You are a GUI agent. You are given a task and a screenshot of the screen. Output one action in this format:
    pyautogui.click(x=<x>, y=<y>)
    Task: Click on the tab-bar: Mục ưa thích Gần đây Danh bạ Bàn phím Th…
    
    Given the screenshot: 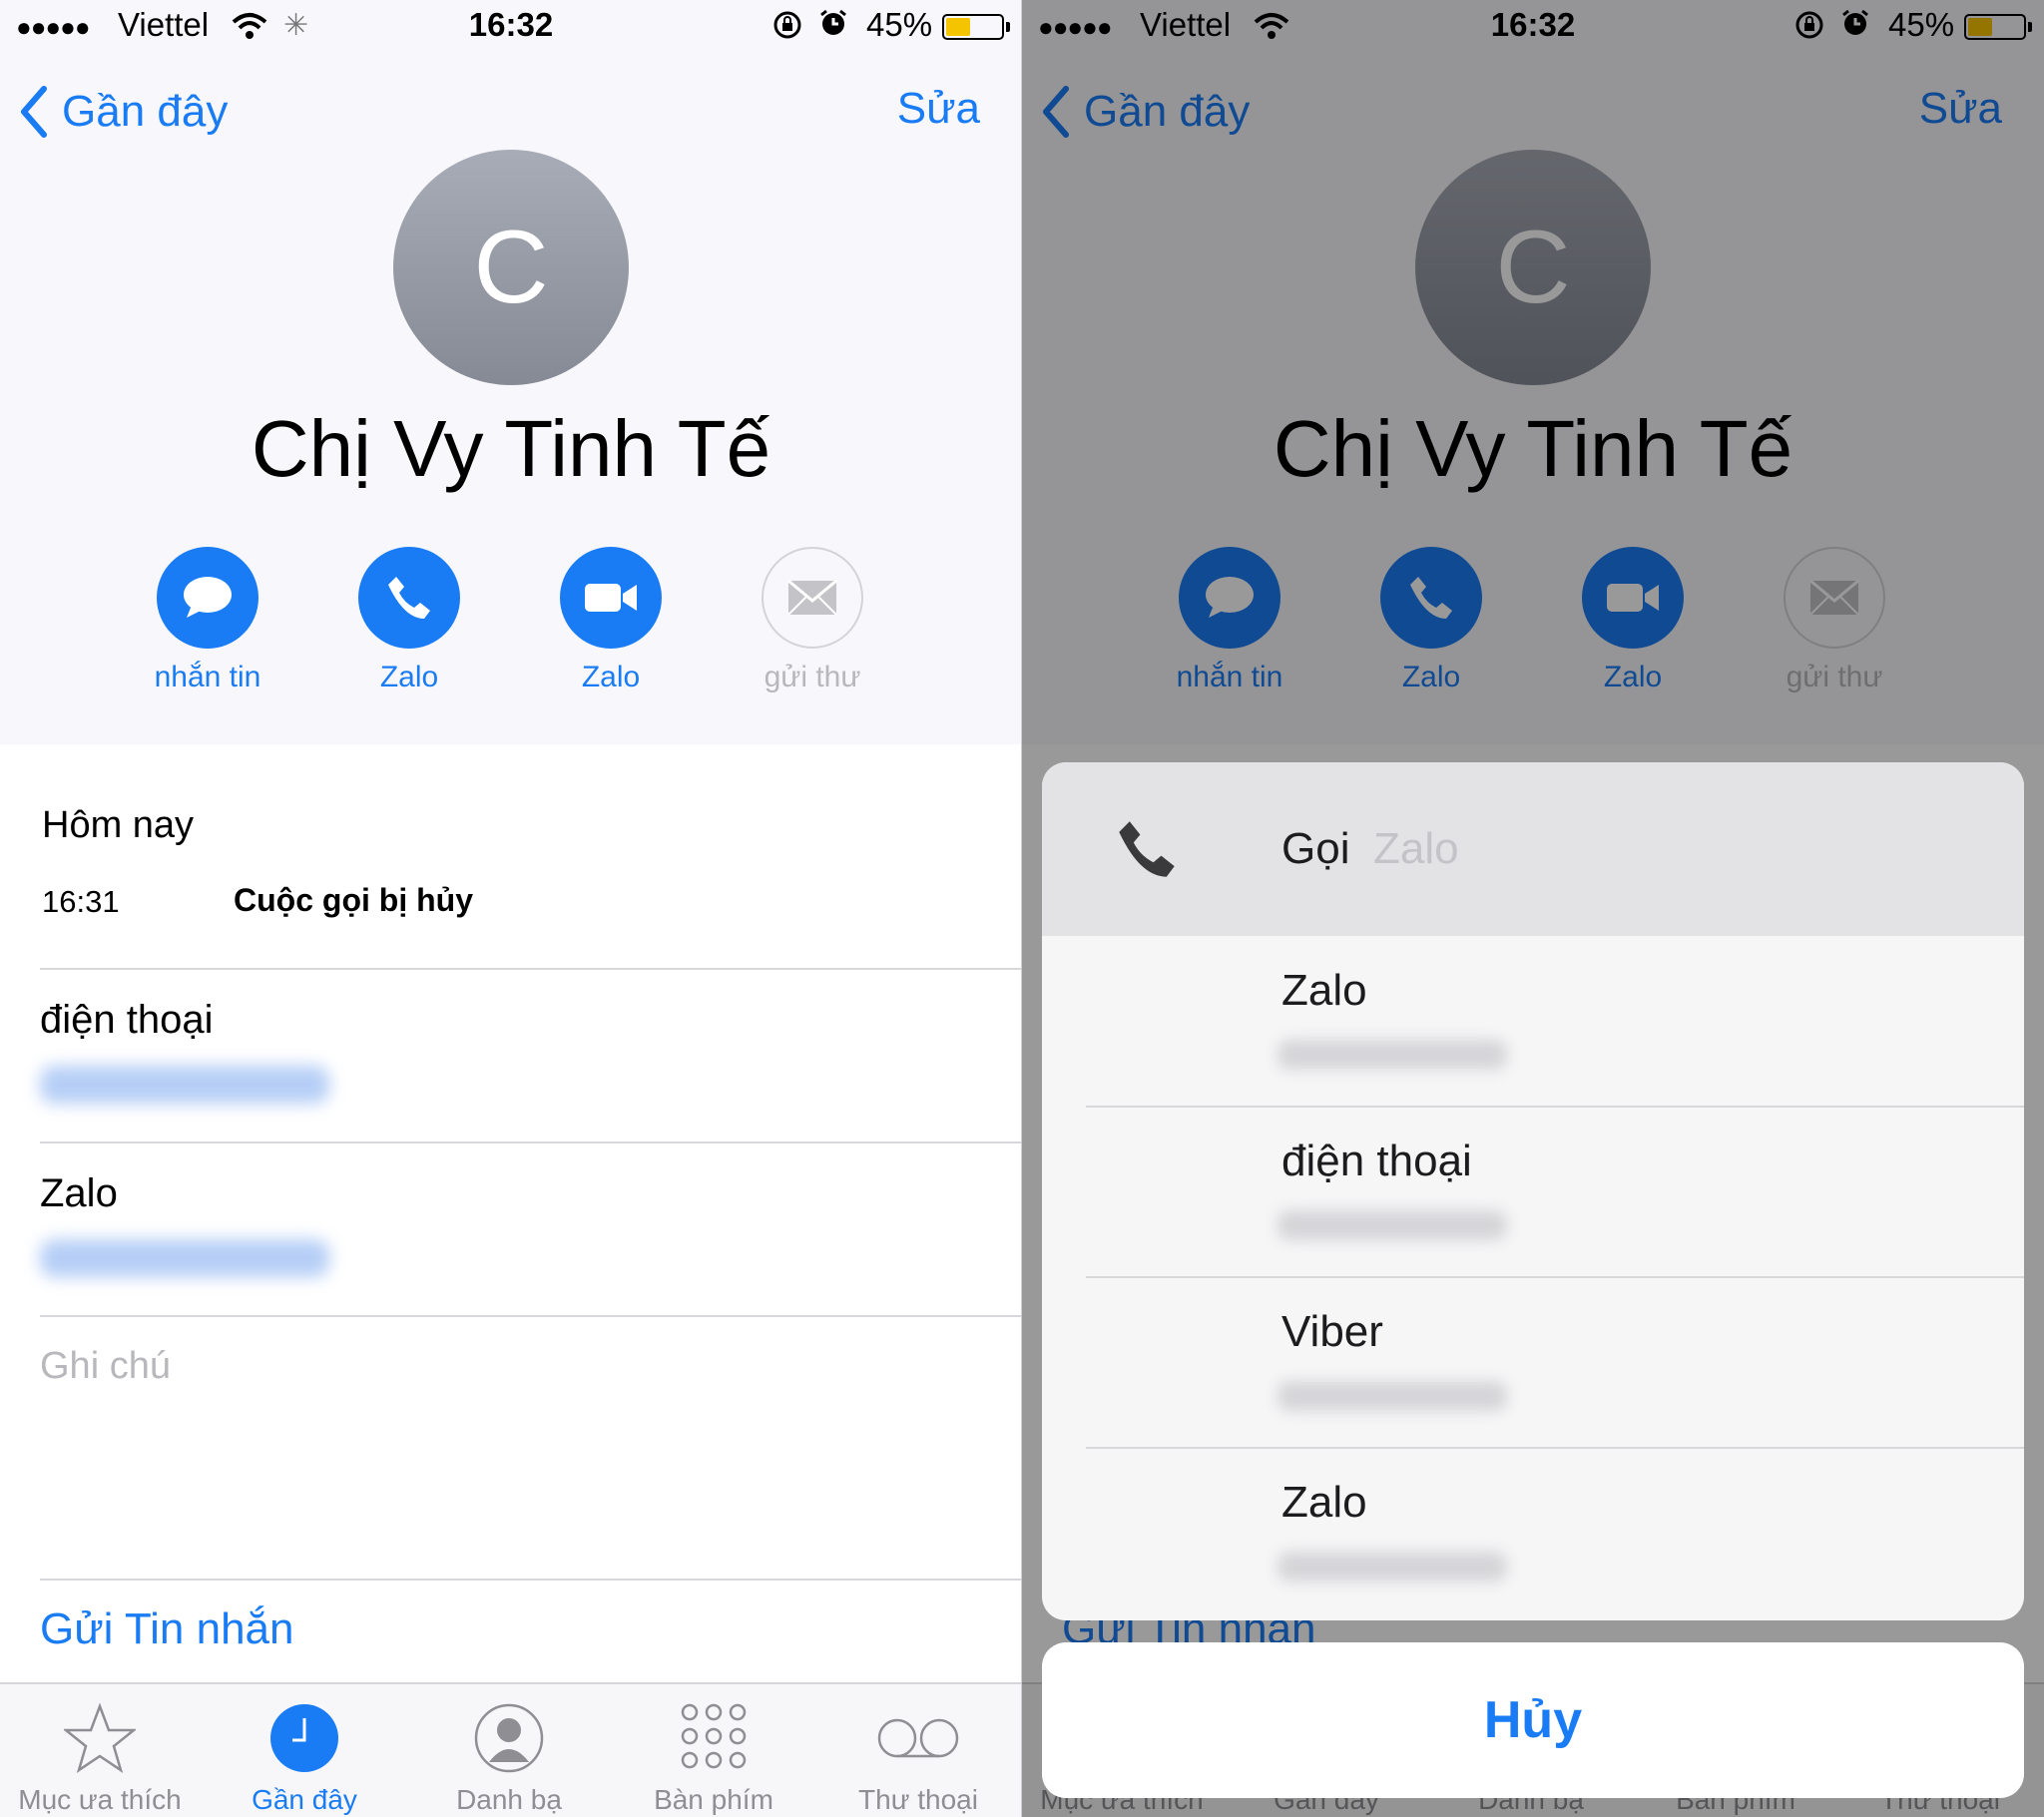 What is the action you would take?
    pyautogui.click(x=511, y=1749)
    